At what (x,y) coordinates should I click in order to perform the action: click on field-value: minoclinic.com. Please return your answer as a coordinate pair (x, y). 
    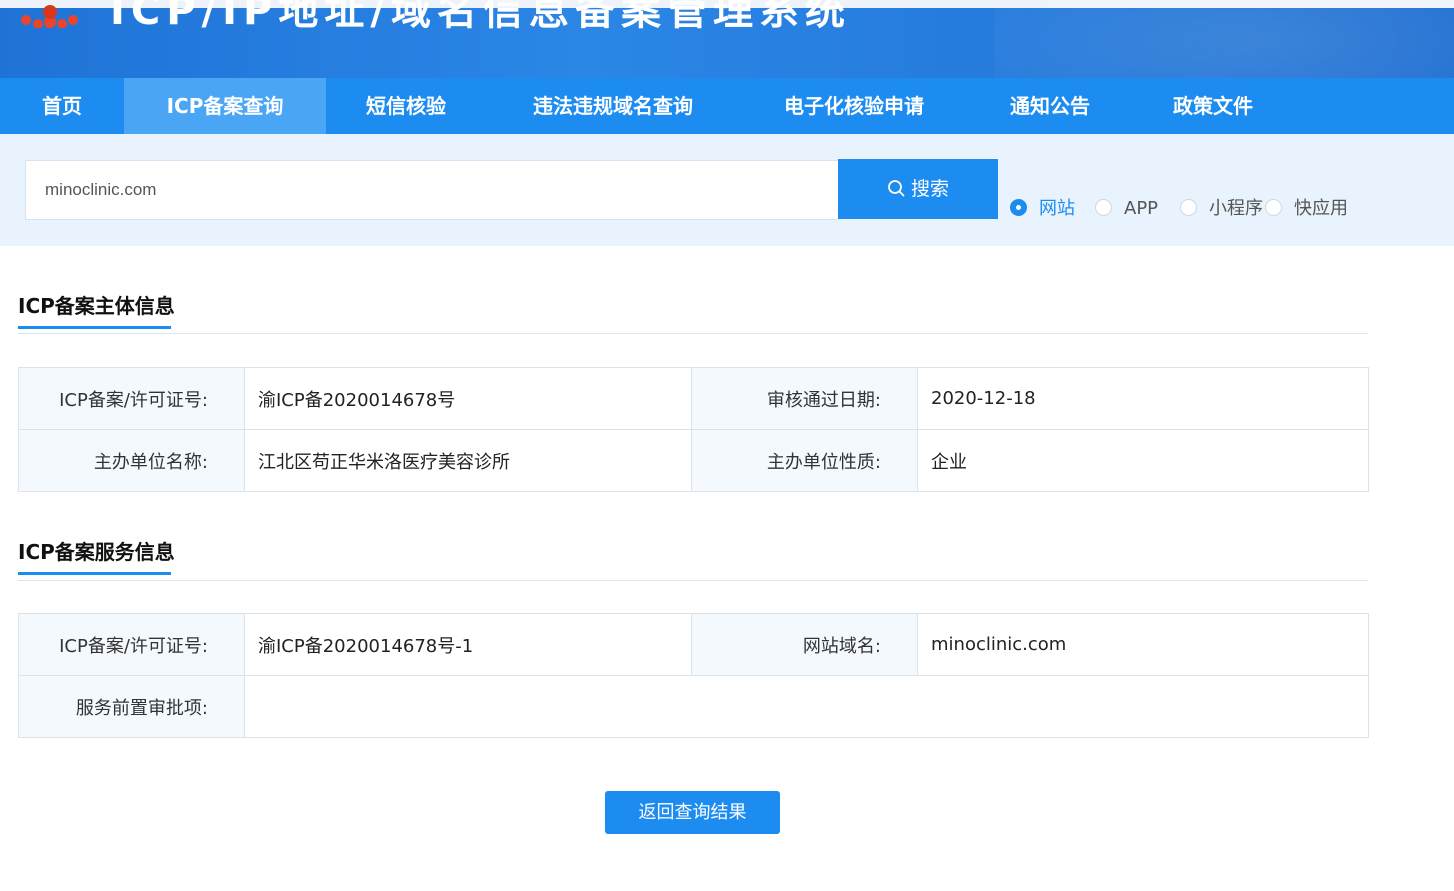
    Looking at the image, I should click on (1143, 644).